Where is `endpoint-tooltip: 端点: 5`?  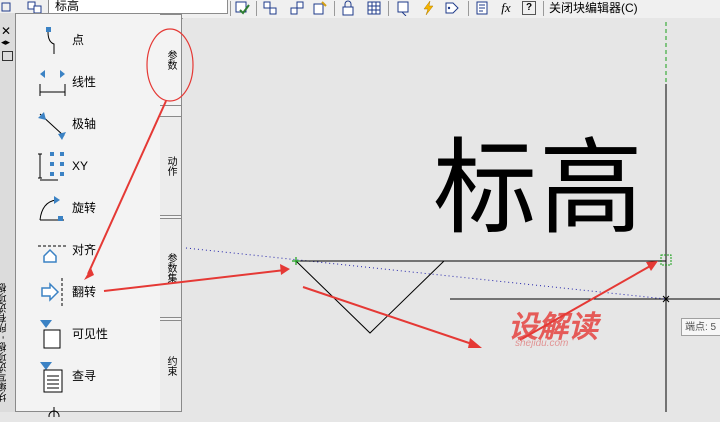 endpoint-tooltip: 端点: 5 is located at coordinates (700, 327).